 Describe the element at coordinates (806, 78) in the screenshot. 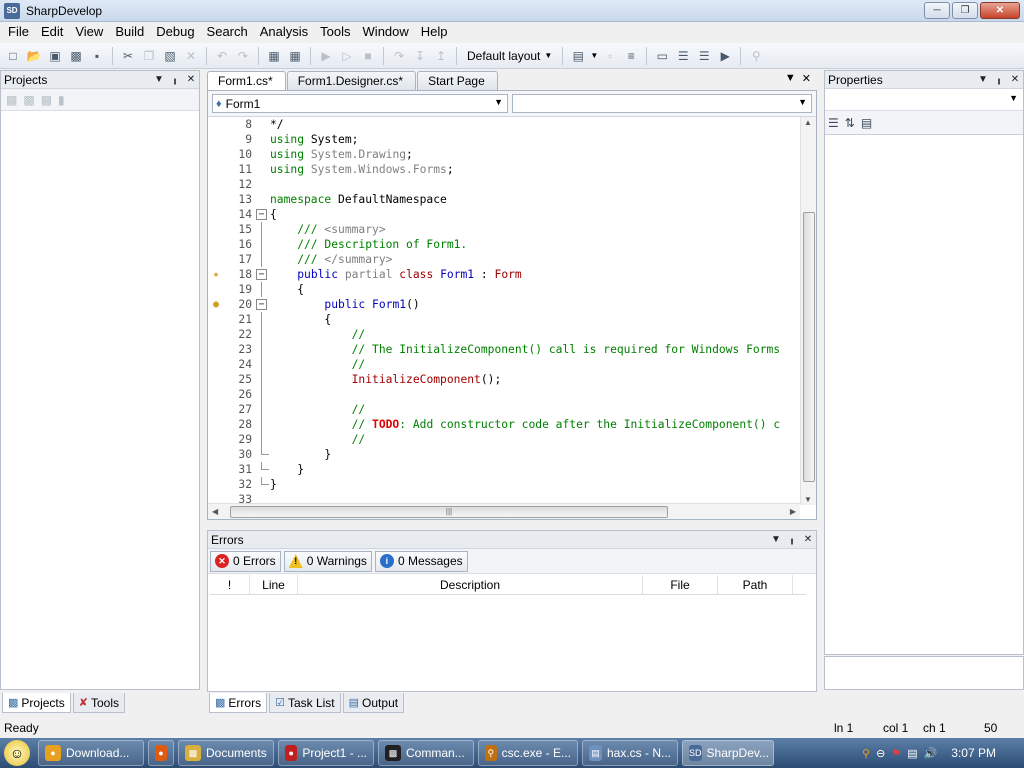

I see `close-document-icon: ✕` at that location.